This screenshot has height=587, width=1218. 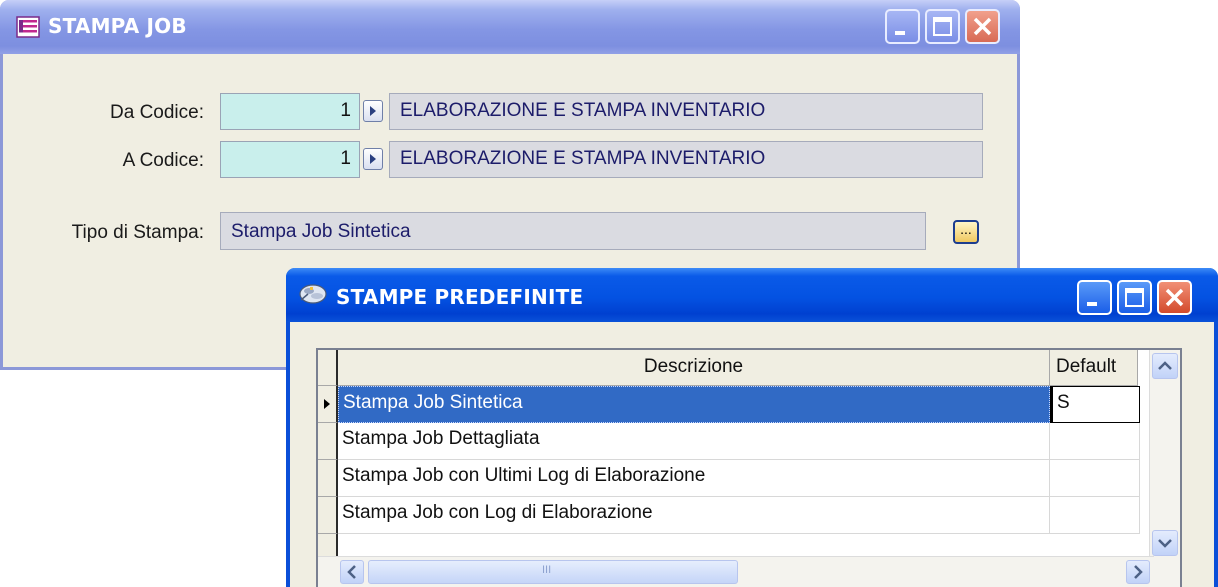 I want to click on da-codice-zoom-button, so click(x=373, y=111).